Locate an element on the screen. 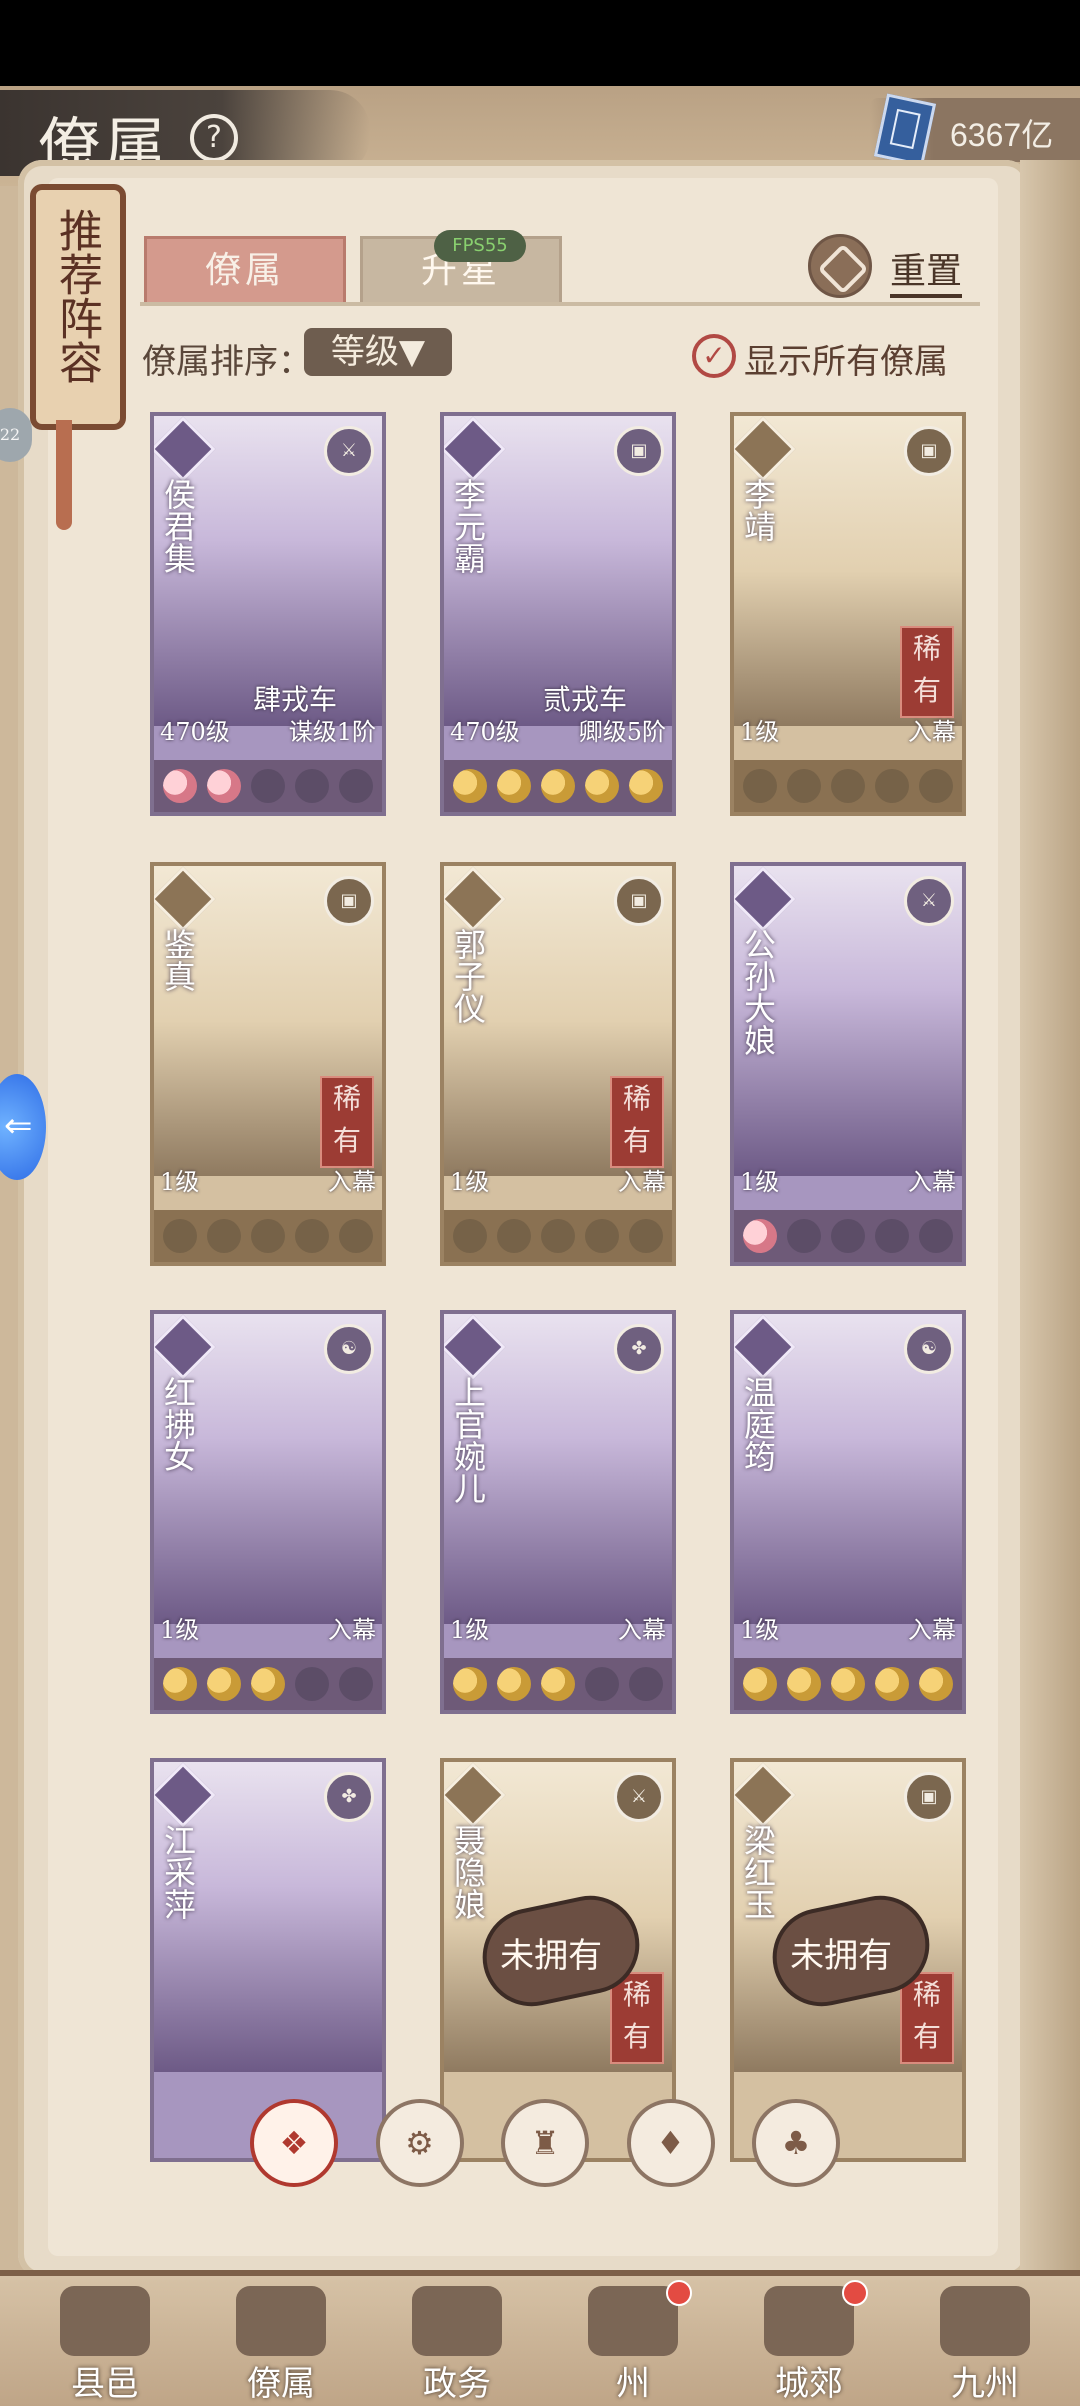  show-all-check-icon: ✓ is located at coordinates (714, 356).